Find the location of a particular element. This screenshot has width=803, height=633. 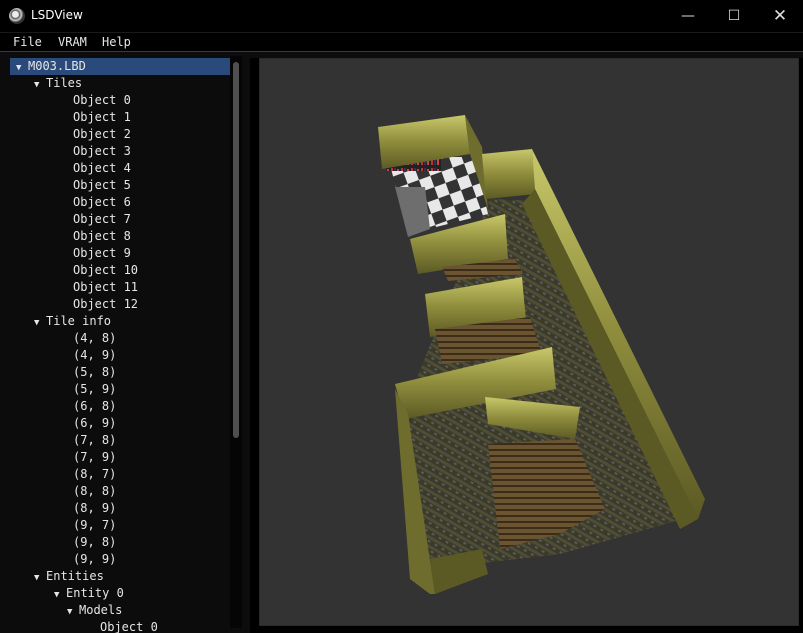

tree-item-label: Object 1 is located at coordinates (102, 117).